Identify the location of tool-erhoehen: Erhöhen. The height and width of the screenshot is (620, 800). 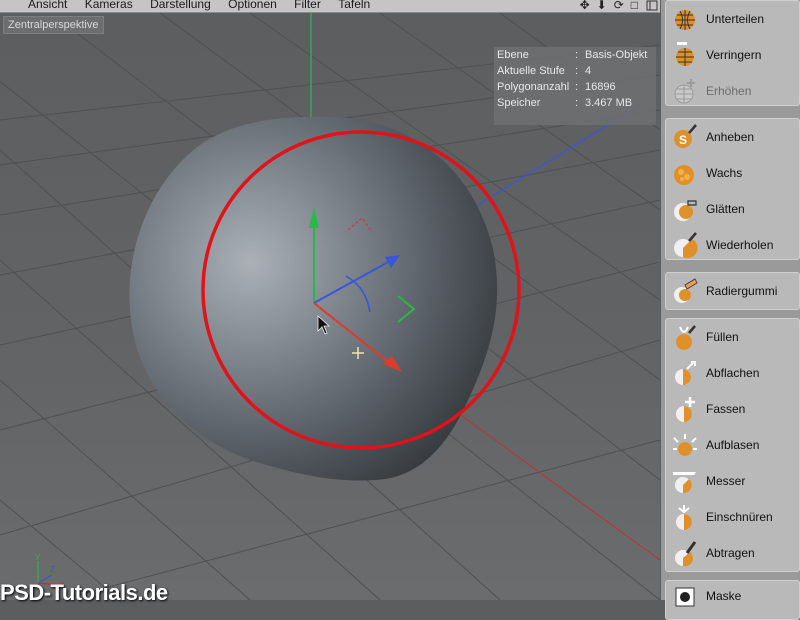
(733, 91).